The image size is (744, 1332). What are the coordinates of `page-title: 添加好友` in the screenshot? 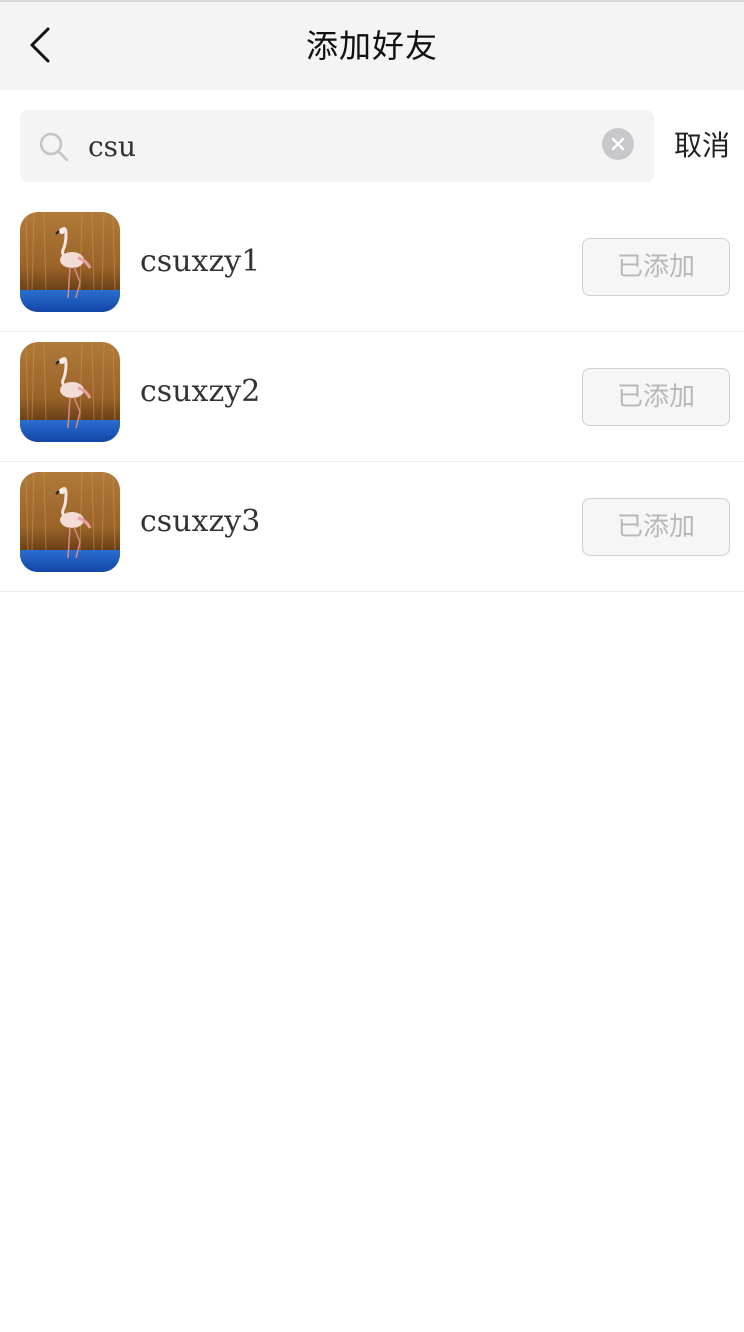 It's located at (371, 46).